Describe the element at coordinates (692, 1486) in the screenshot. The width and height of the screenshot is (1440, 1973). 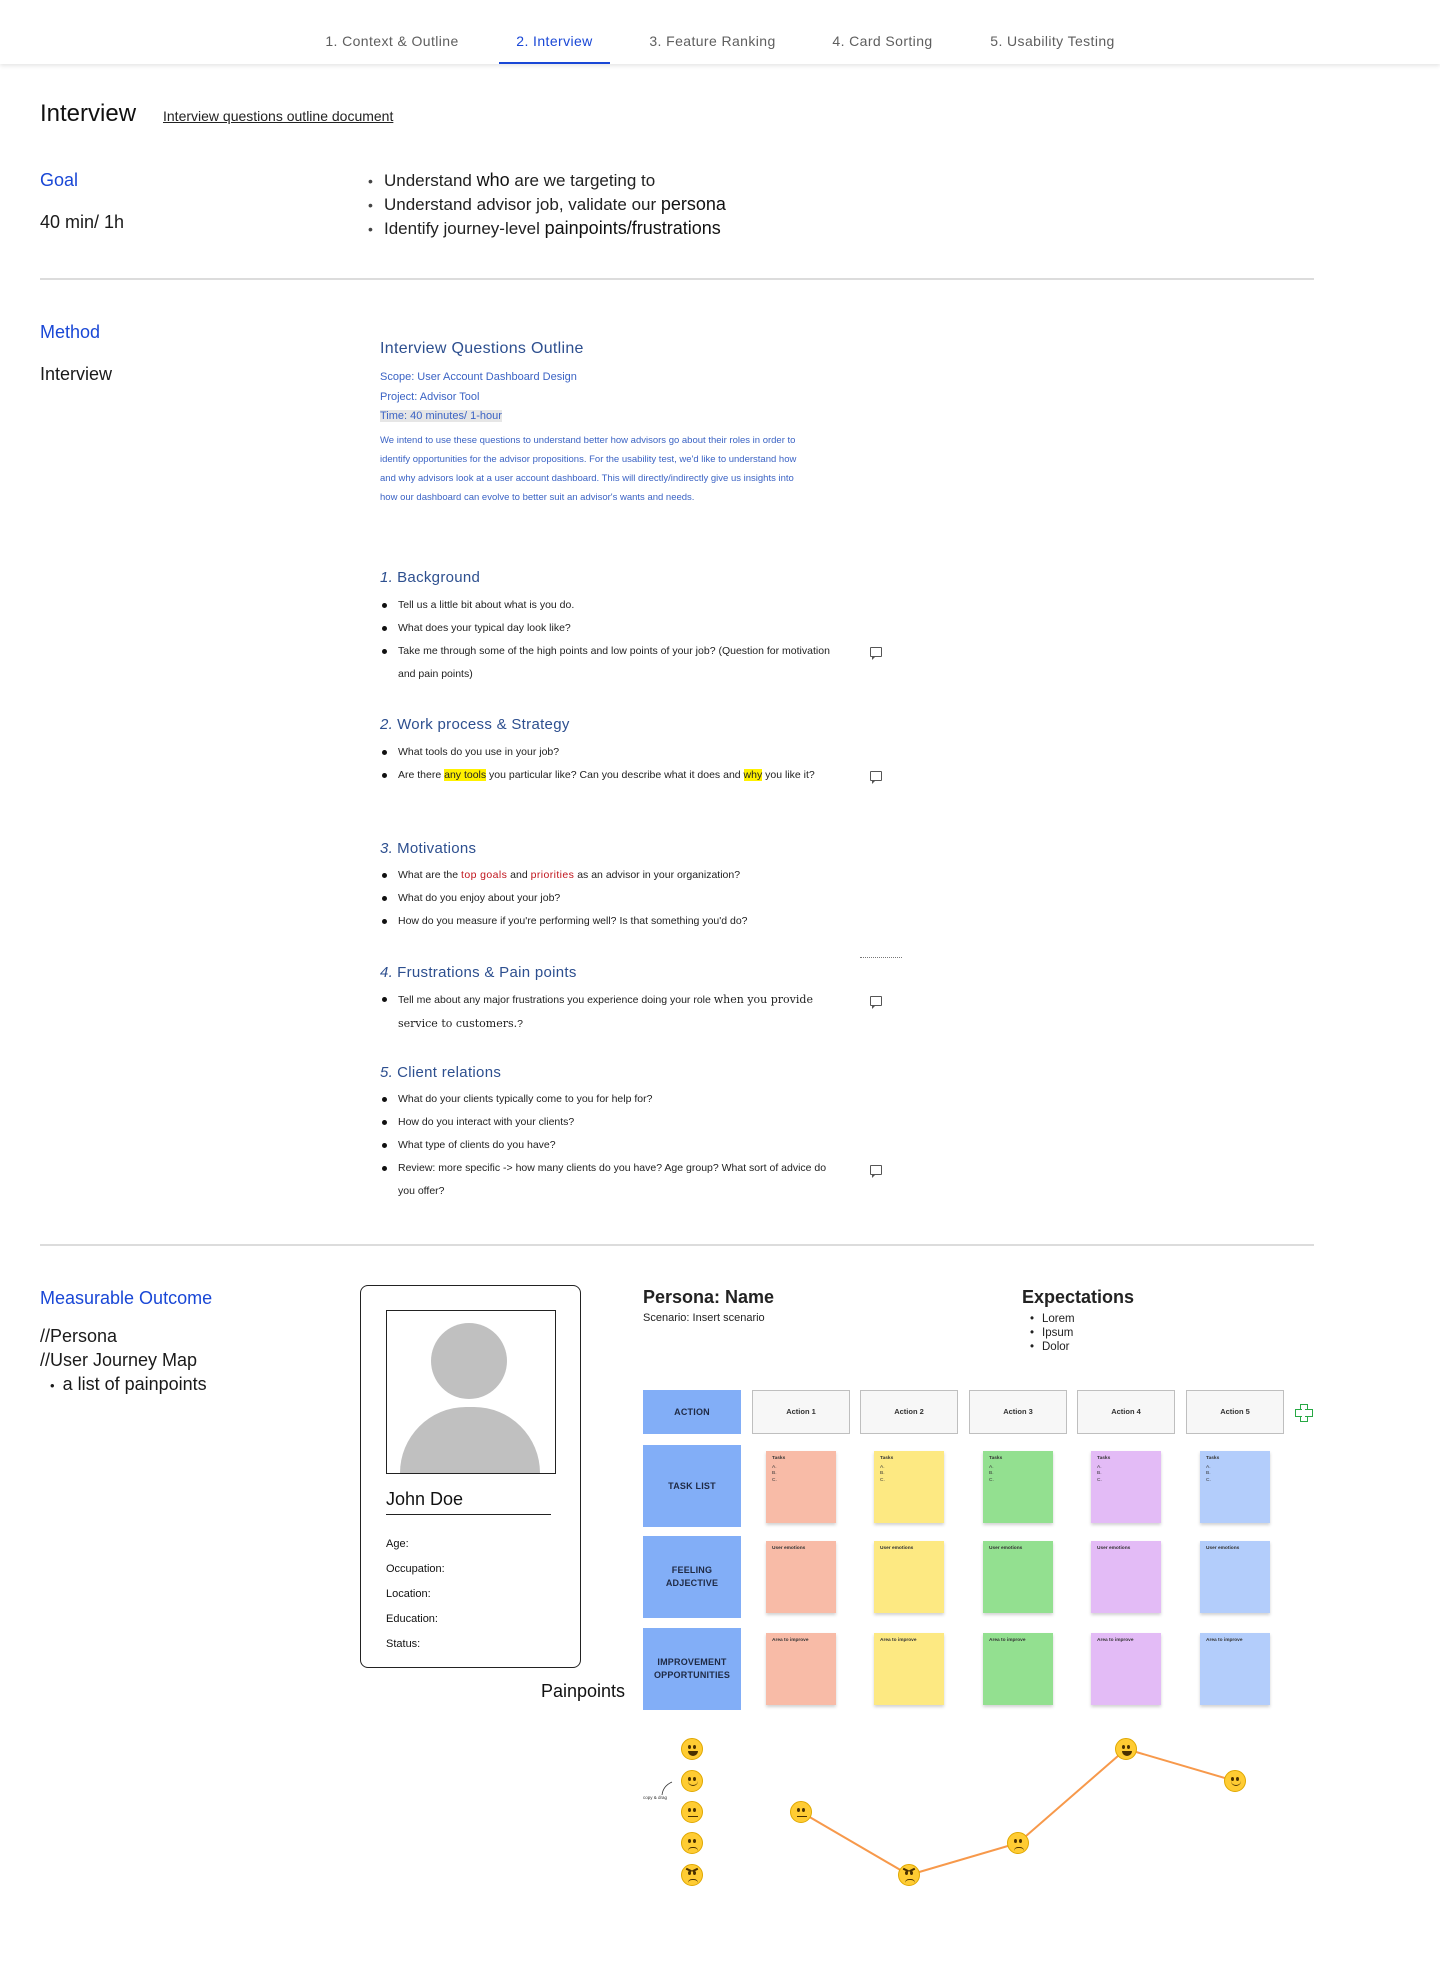
I see `row-head-task-list: TASK LIST` at that location.